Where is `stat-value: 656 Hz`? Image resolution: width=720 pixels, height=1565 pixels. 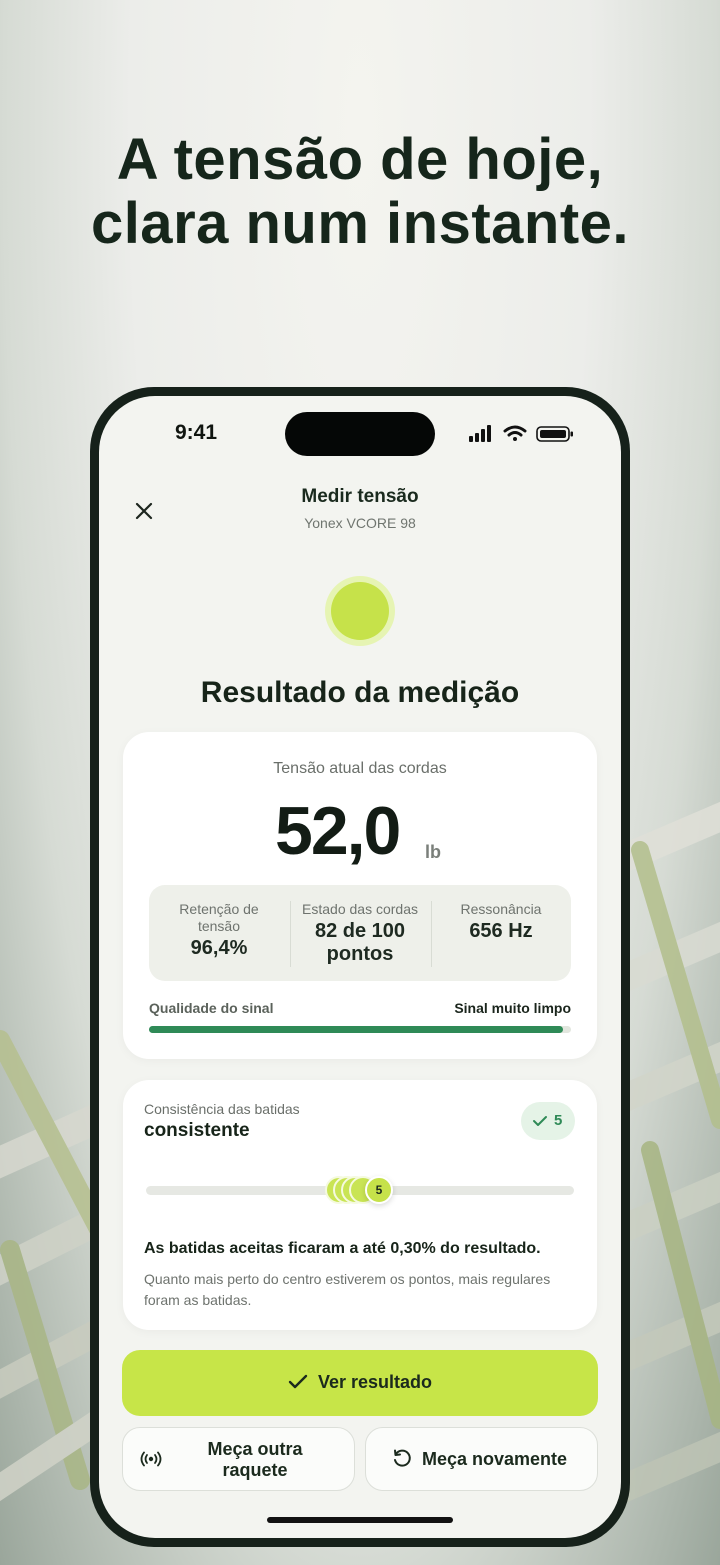
stat-value: 656 Hz is located at coordinates (501, 931).